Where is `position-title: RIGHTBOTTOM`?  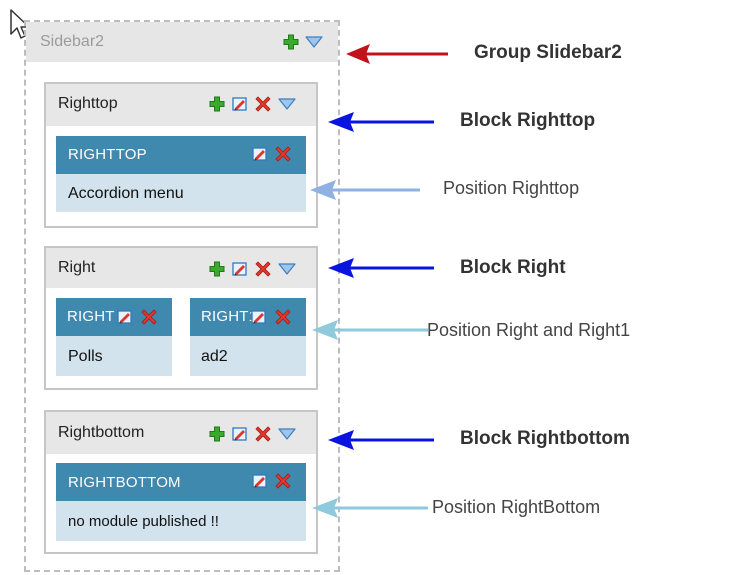
position-title: RIGHTBOTTOM is located at coordinates (124, 482).